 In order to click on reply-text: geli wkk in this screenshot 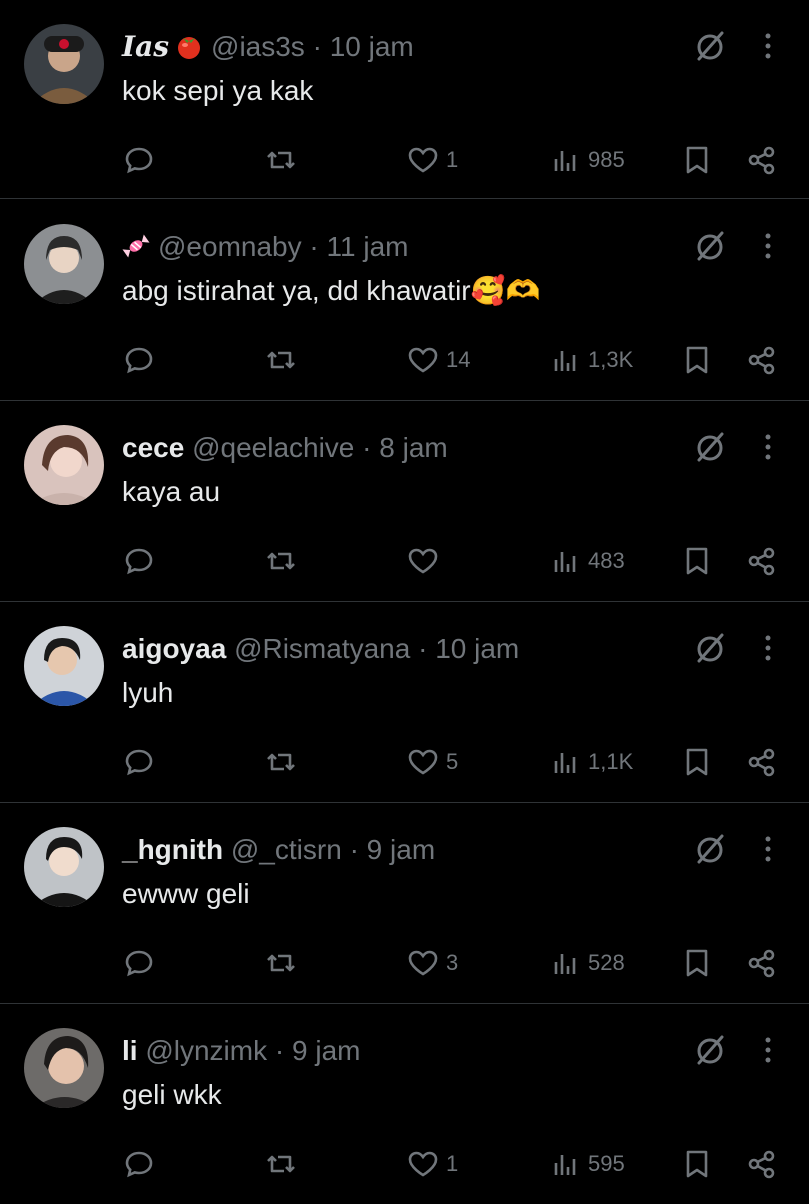, I will do `click(172, 1094)`.